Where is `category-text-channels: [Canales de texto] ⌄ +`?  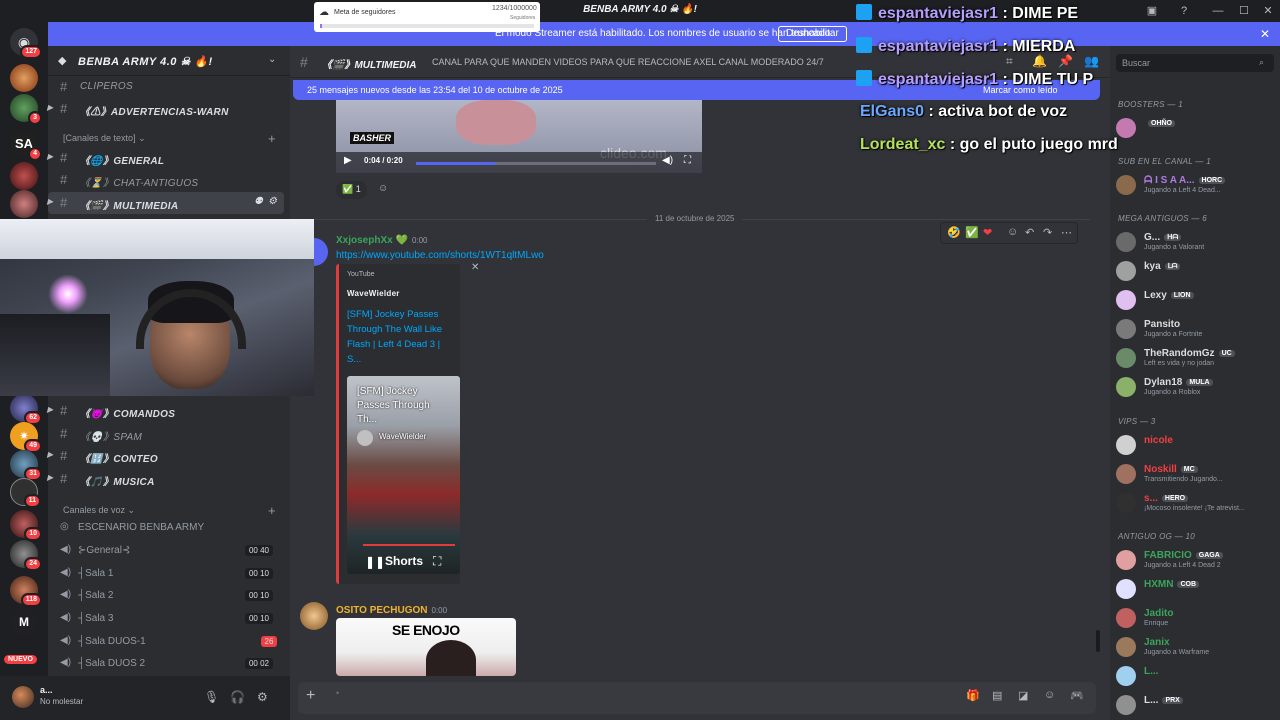
category-text-channels: [Canales de texto] ⌄ + is located at coordinates (169, 138).